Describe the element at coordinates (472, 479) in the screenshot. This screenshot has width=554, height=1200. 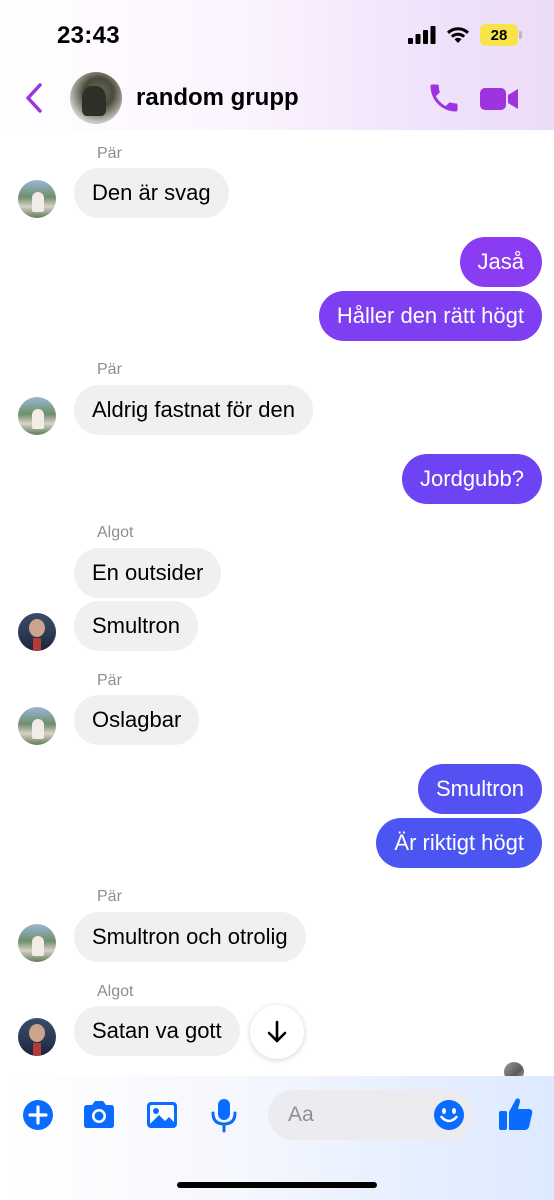
I see `message-outgoing: Jordgubb?` at that location.